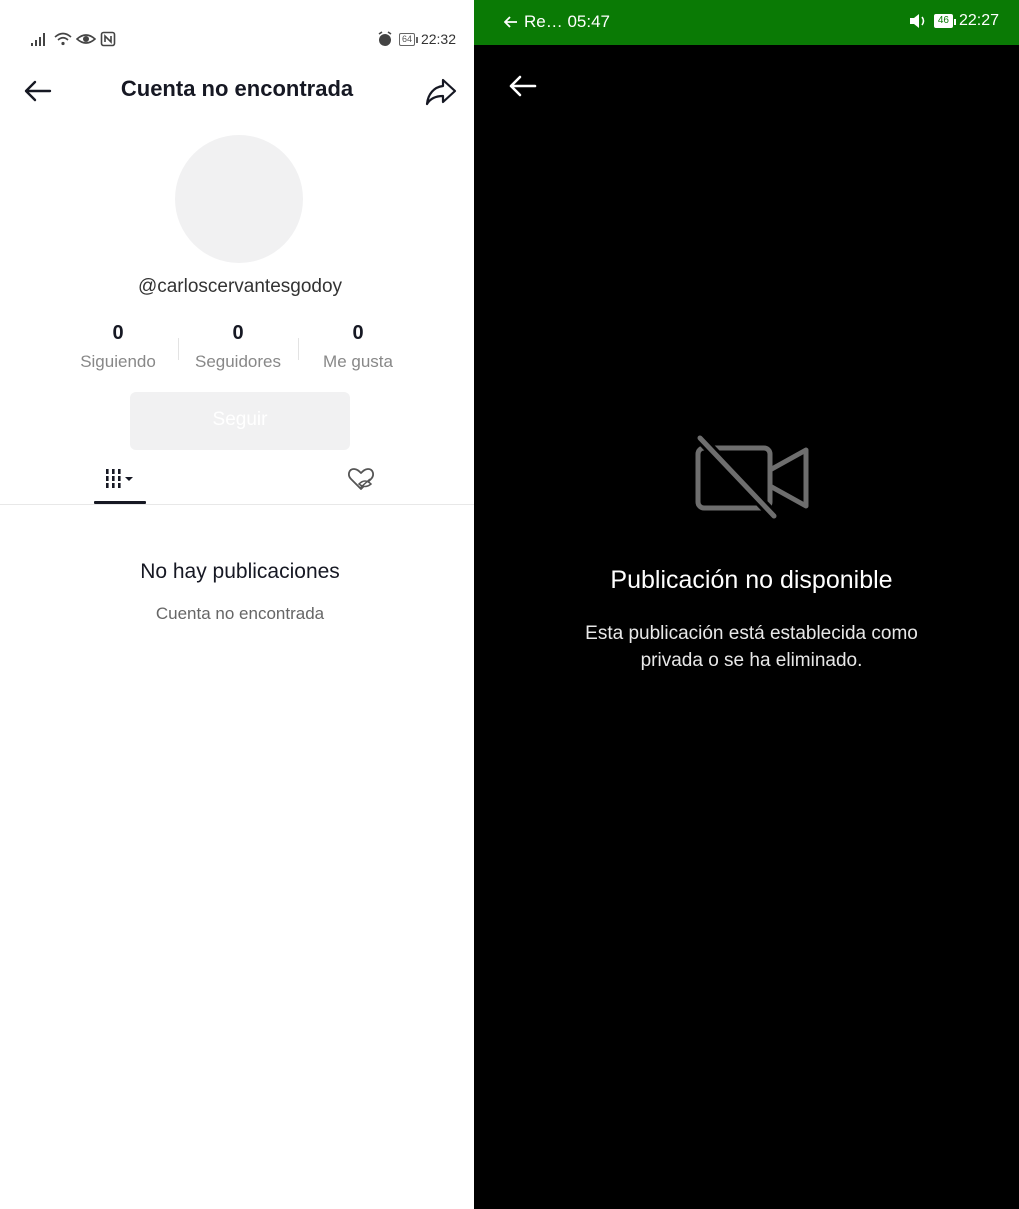  Describe the element at coordinates (510, 22) in the screenshot. I see `back-small-icon` at that location.